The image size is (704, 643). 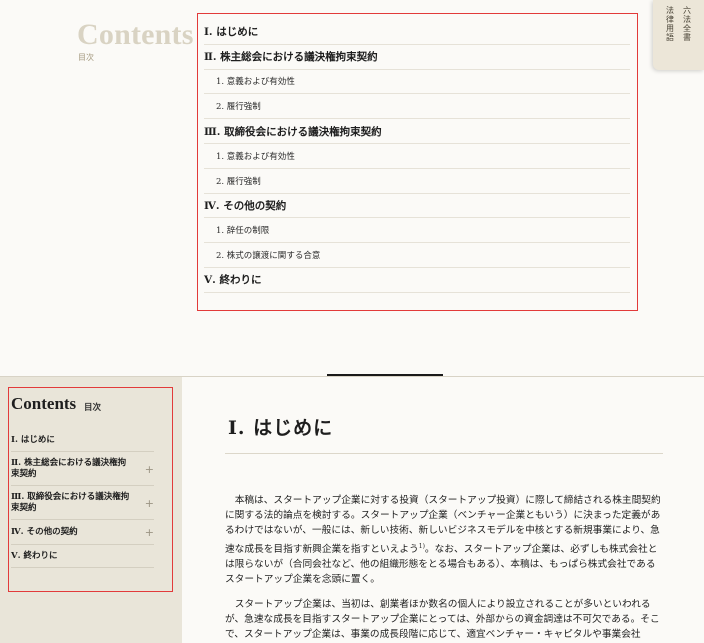 What do you see at coordinates (687, 24) in the screenshot?
I see `side-tab-label-compendium: 六法全書` at bounding box center [687, 24].